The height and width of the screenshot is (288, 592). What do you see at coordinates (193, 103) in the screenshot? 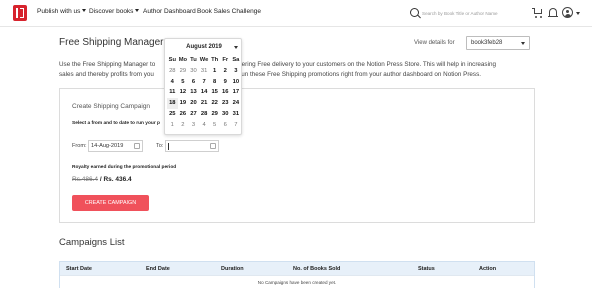
I see `datepicker-day: 20` at bounding box center [193, 103].